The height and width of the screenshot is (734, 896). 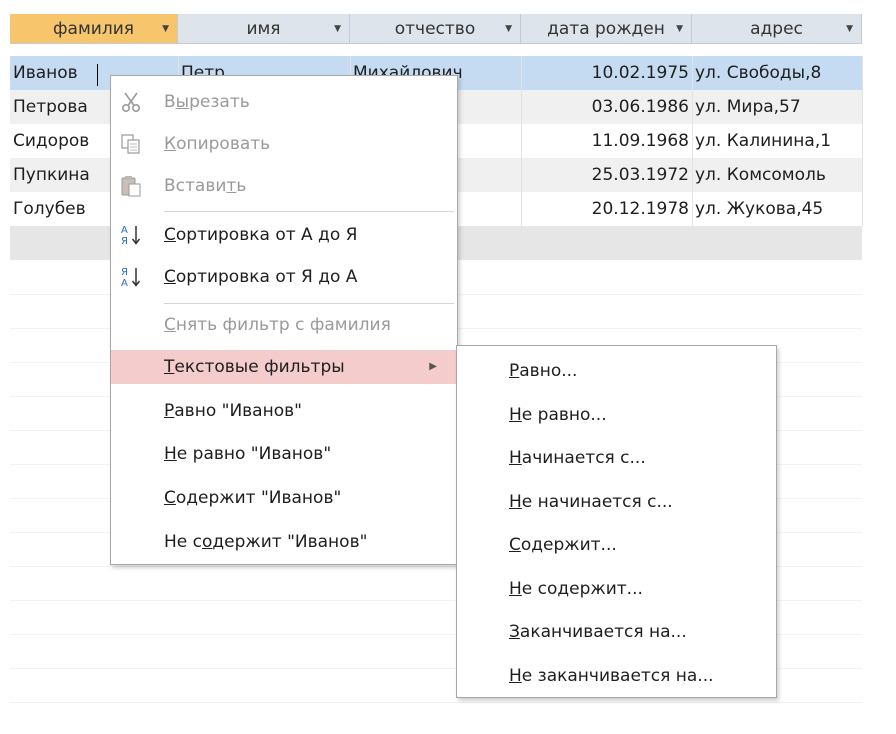 What do you see at coordinates (606, 209) in the screenshot?
I see `cell-birthdate: 20.12.1978` at bounding box center [606, 209].